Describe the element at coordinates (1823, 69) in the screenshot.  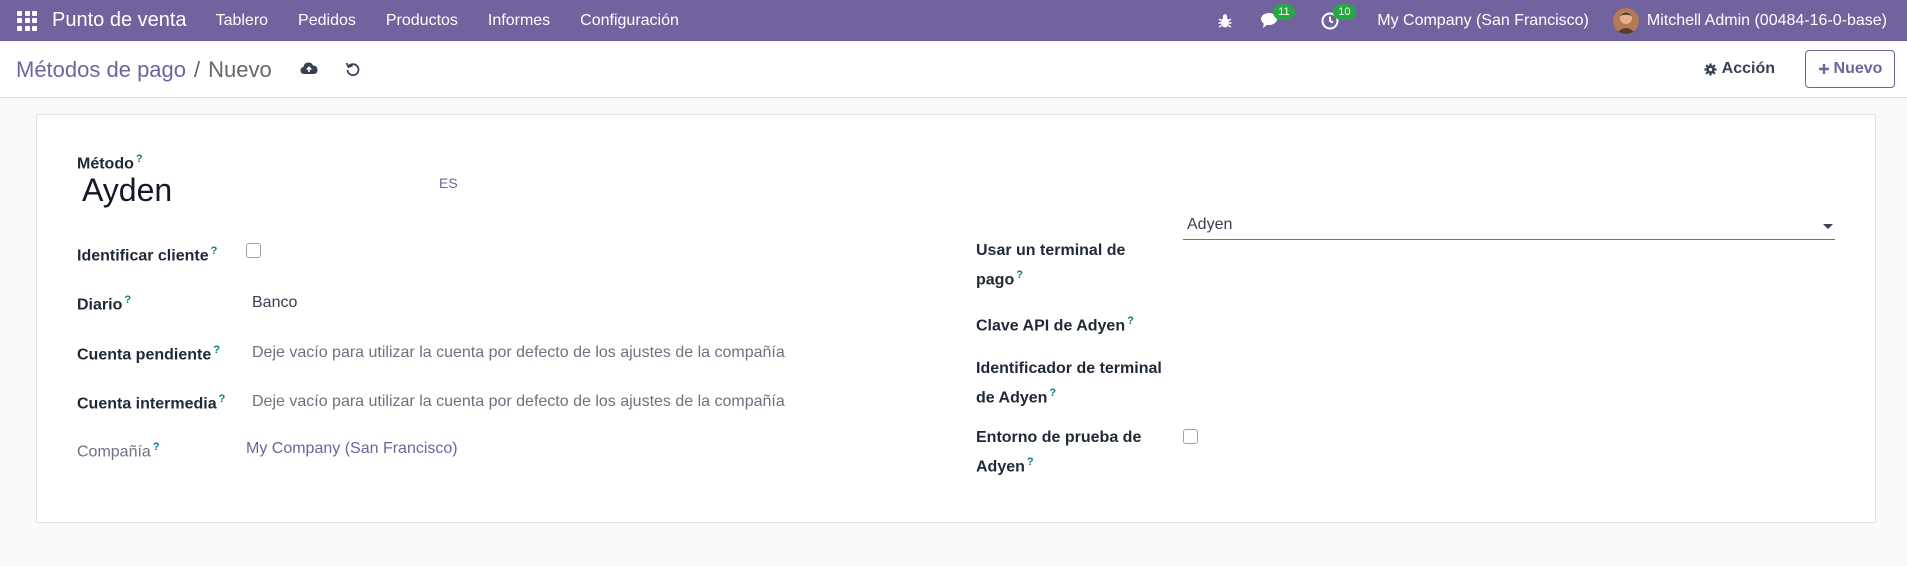
I see `plus-icon` at that location.